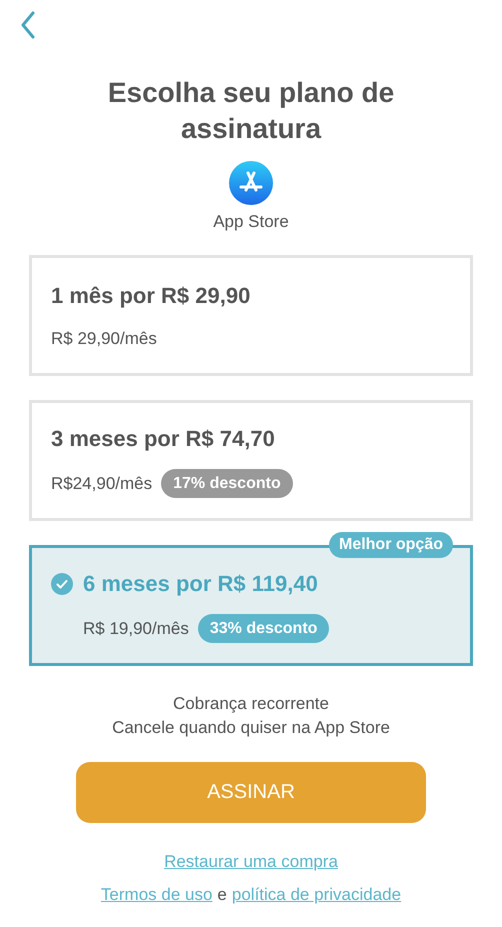 The image size is (502, 927). What do you see at coordinates (251, 460) in the screenshot?
I see `plan-card: 3 meses por R$ 74,70 R$24,90/mês 17% desconto` at bounding box center [251, 460].